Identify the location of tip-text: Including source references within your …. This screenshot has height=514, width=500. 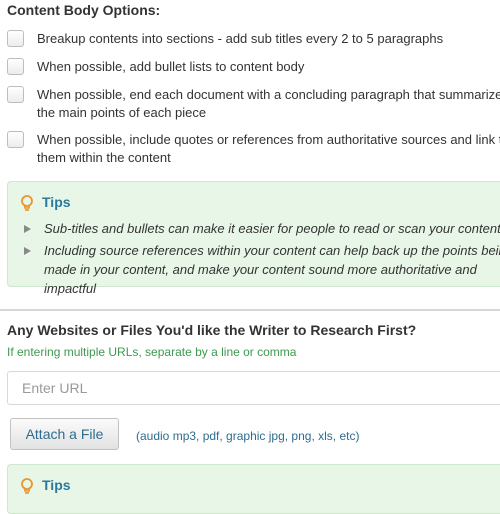
(272, 269).